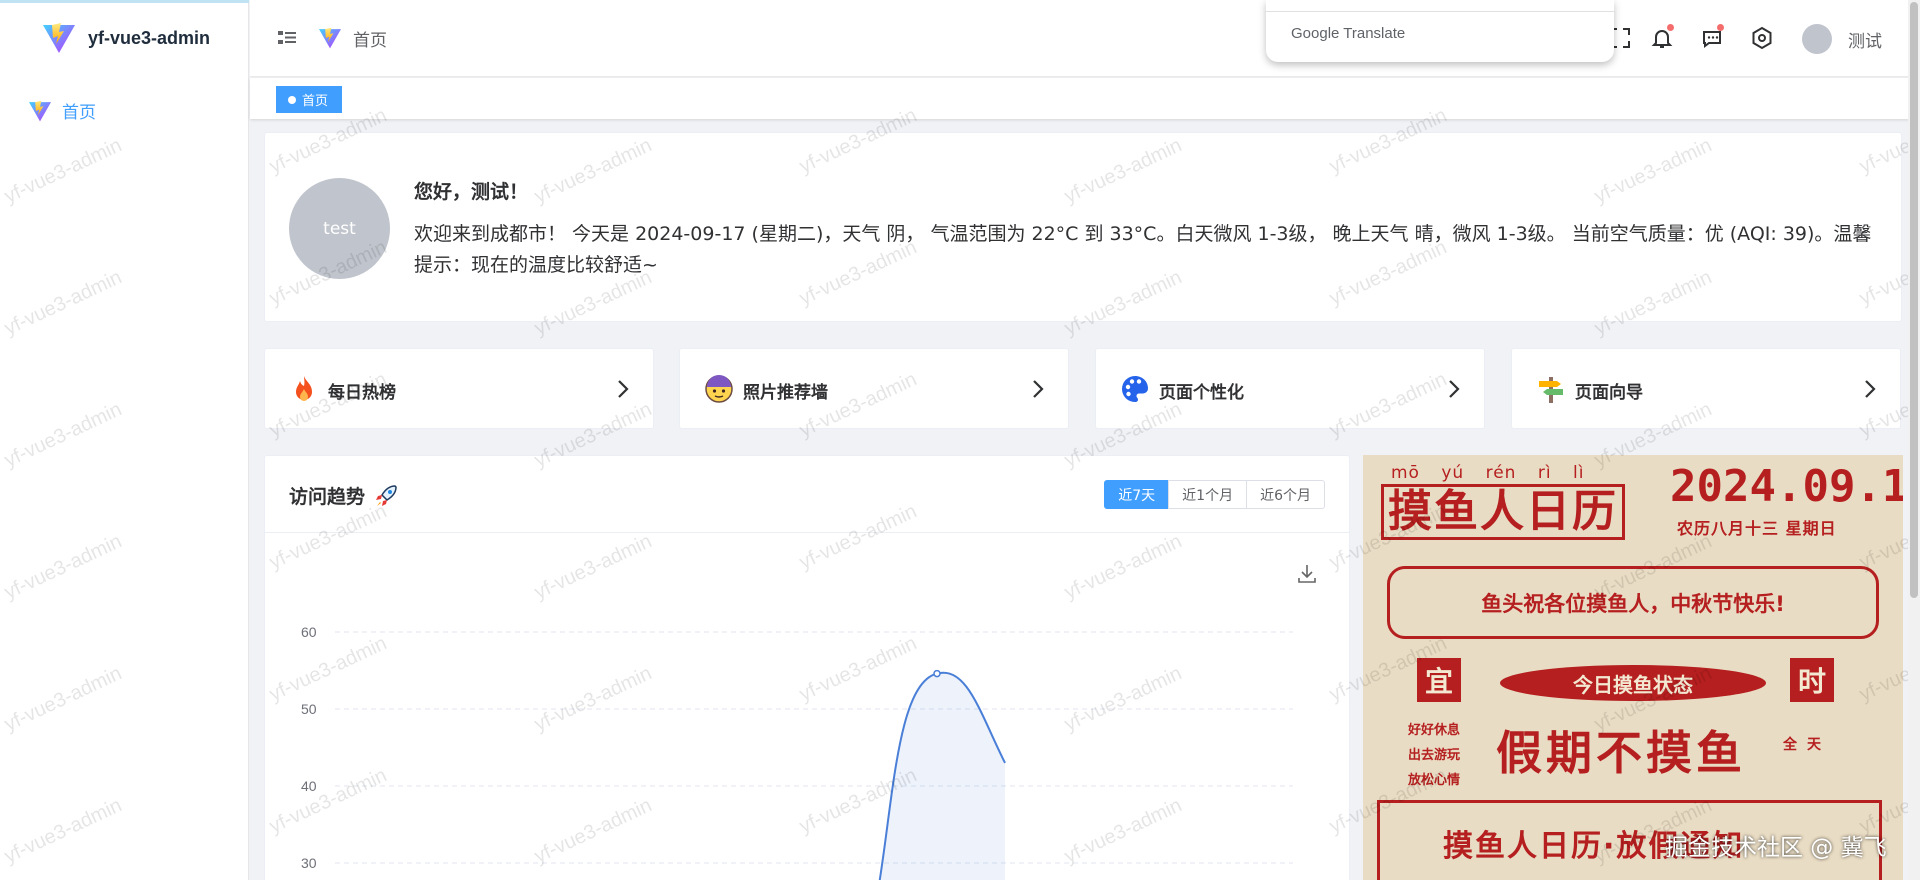 The image size is (1920, 880). What do you see at coordinates (1621, 753) in the screenshot?
I see `calendar-main-text: 假期不摸鱼` at bounding box center [1621, 753].